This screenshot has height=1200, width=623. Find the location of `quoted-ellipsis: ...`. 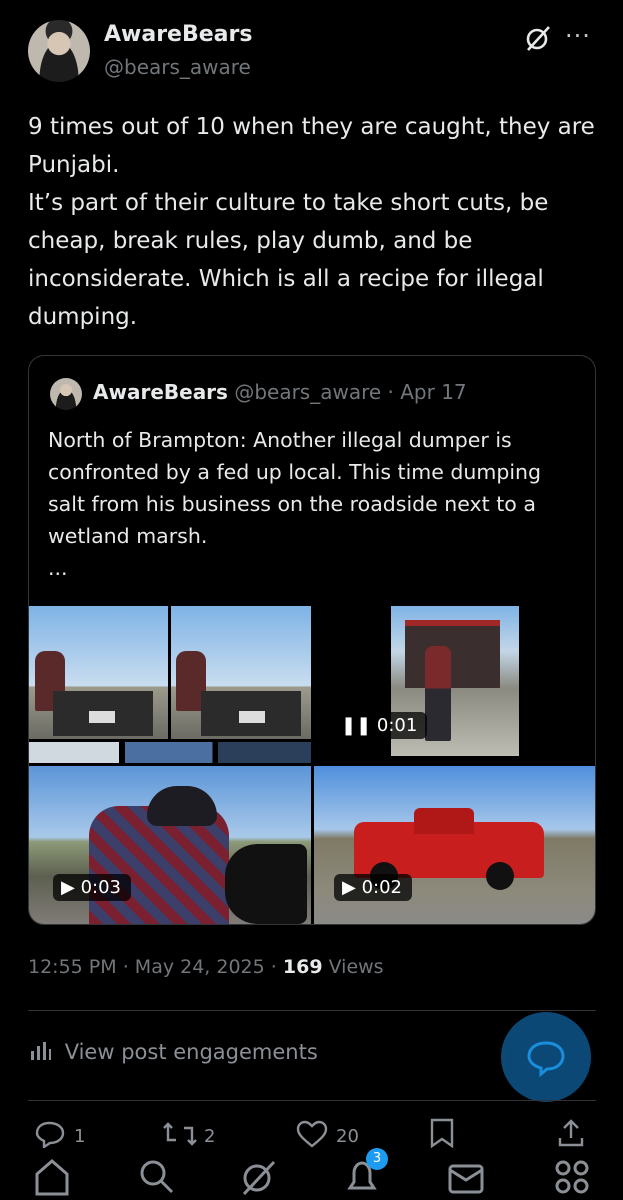

quoted-ellipsis: ... is located at coordinates (58, 568).